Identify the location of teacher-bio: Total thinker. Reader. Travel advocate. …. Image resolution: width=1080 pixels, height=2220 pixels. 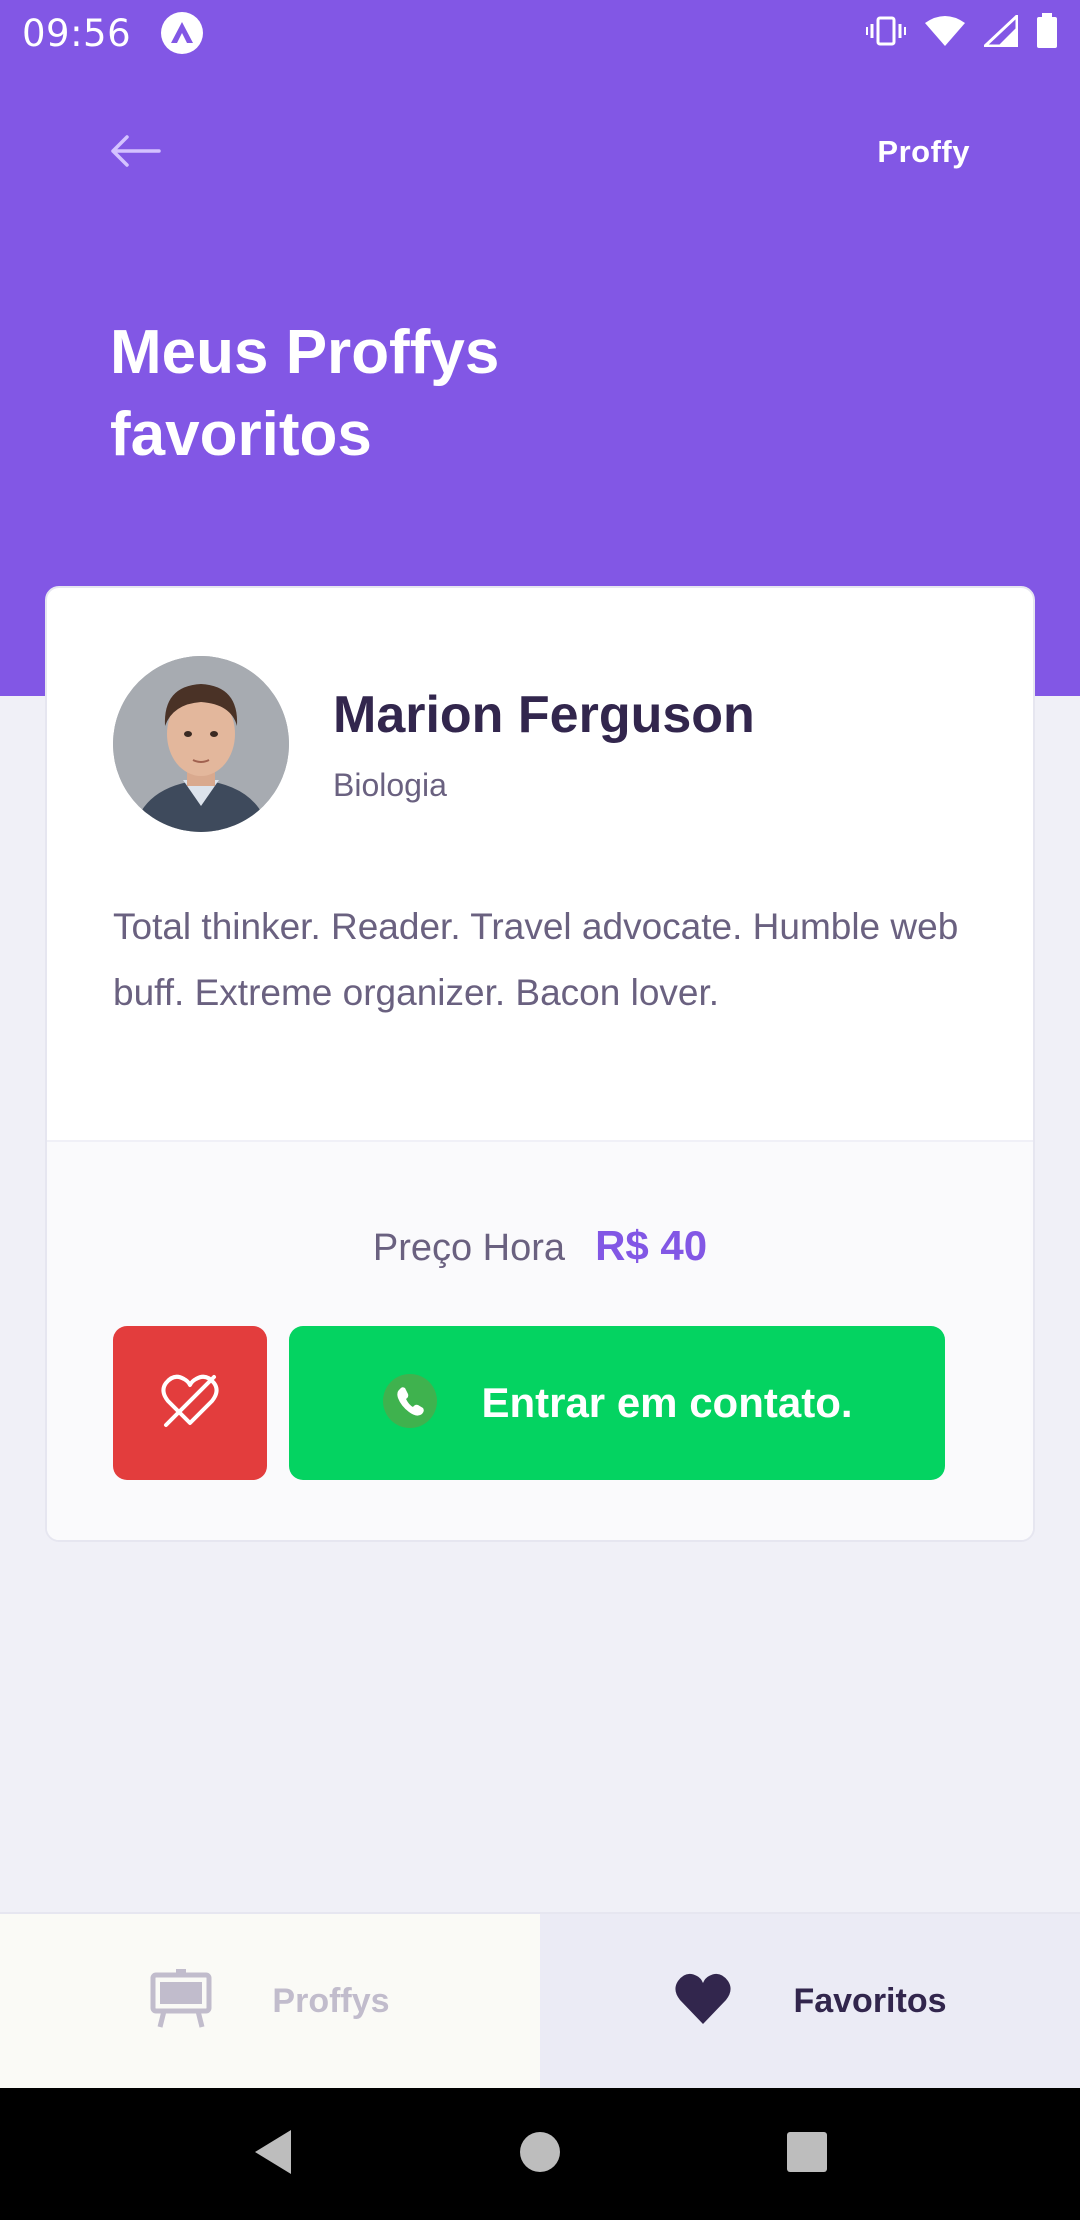
(536, 959).